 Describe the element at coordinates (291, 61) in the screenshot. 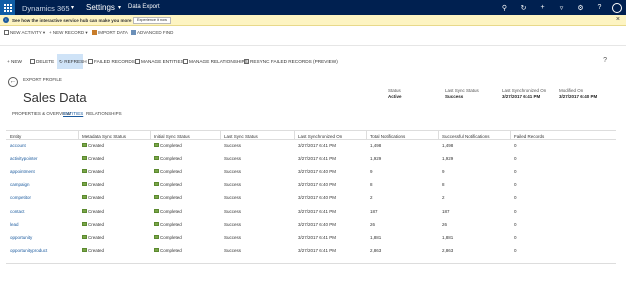

I see `resync-failed-records-button: RESYNC FAILED RECORDS (PREVIEW)` at that location.